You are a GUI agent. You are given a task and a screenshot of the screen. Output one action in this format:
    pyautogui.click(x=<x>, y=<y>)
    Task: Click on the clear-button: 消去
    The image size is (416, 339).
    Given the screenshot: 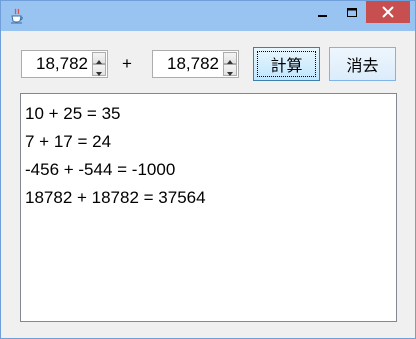 What is the action you would take?
    pyautogui.click(x=362, y=64)
    